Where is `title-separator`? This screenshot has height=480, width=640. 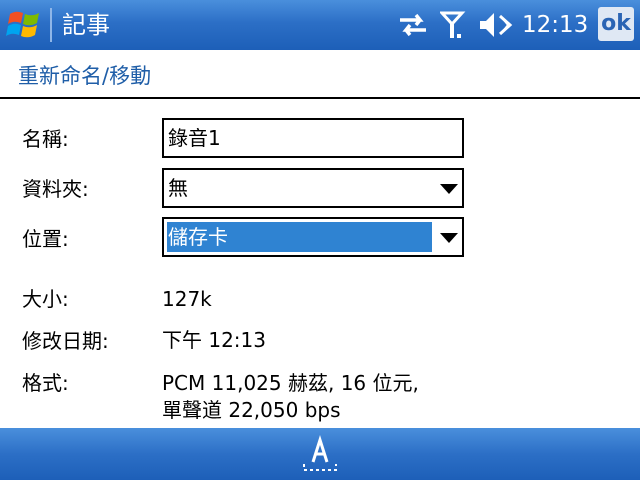 title-separator is located at coordinates (51, 25).